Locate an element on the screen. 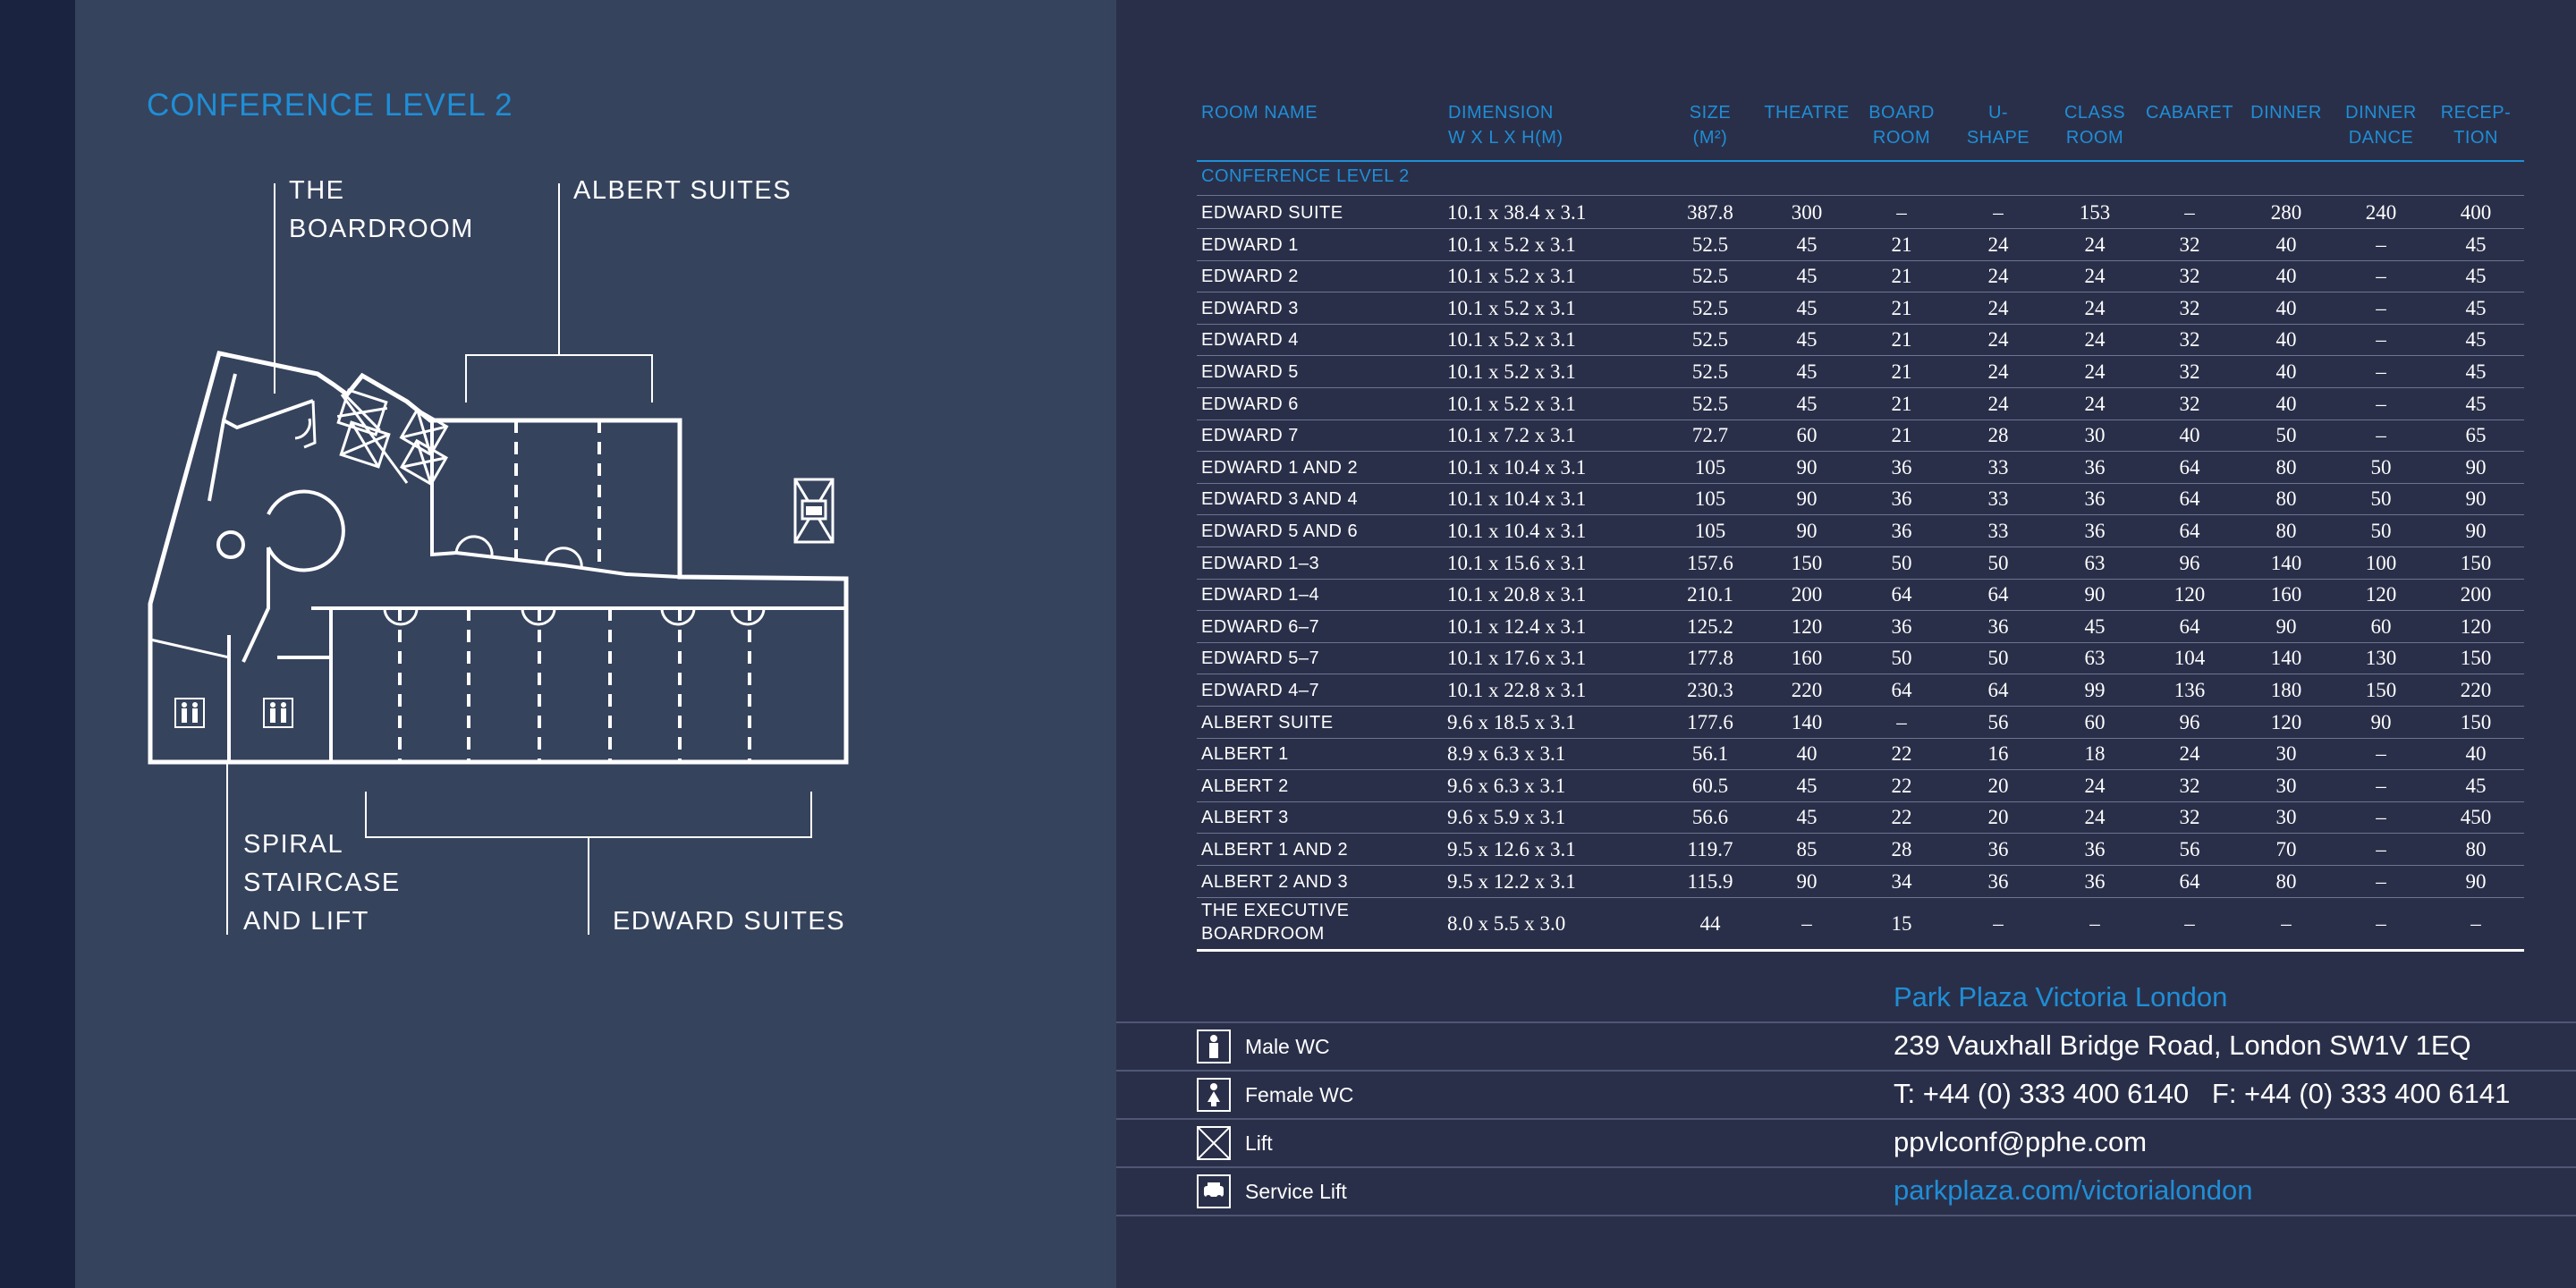  cell-reception: 80 is located at coordinates (2476, 849).